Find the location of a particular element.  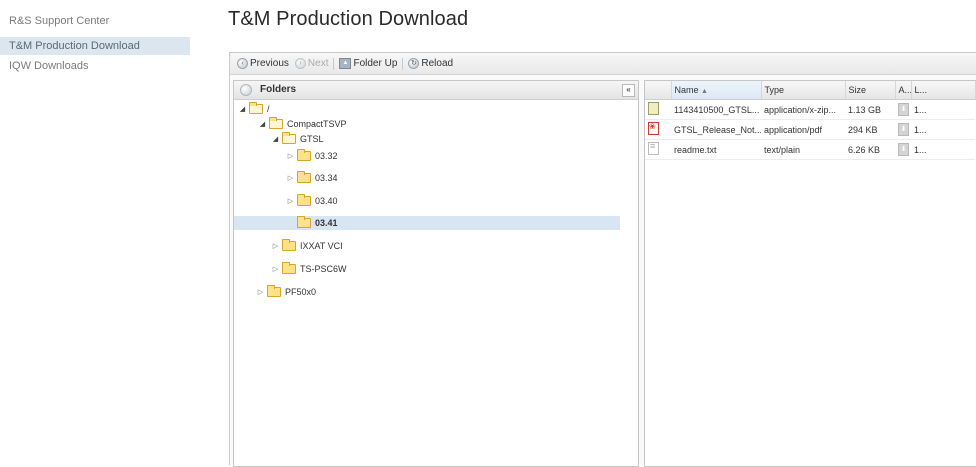

file-type: application/pdf is located at coordinates (803, 129).